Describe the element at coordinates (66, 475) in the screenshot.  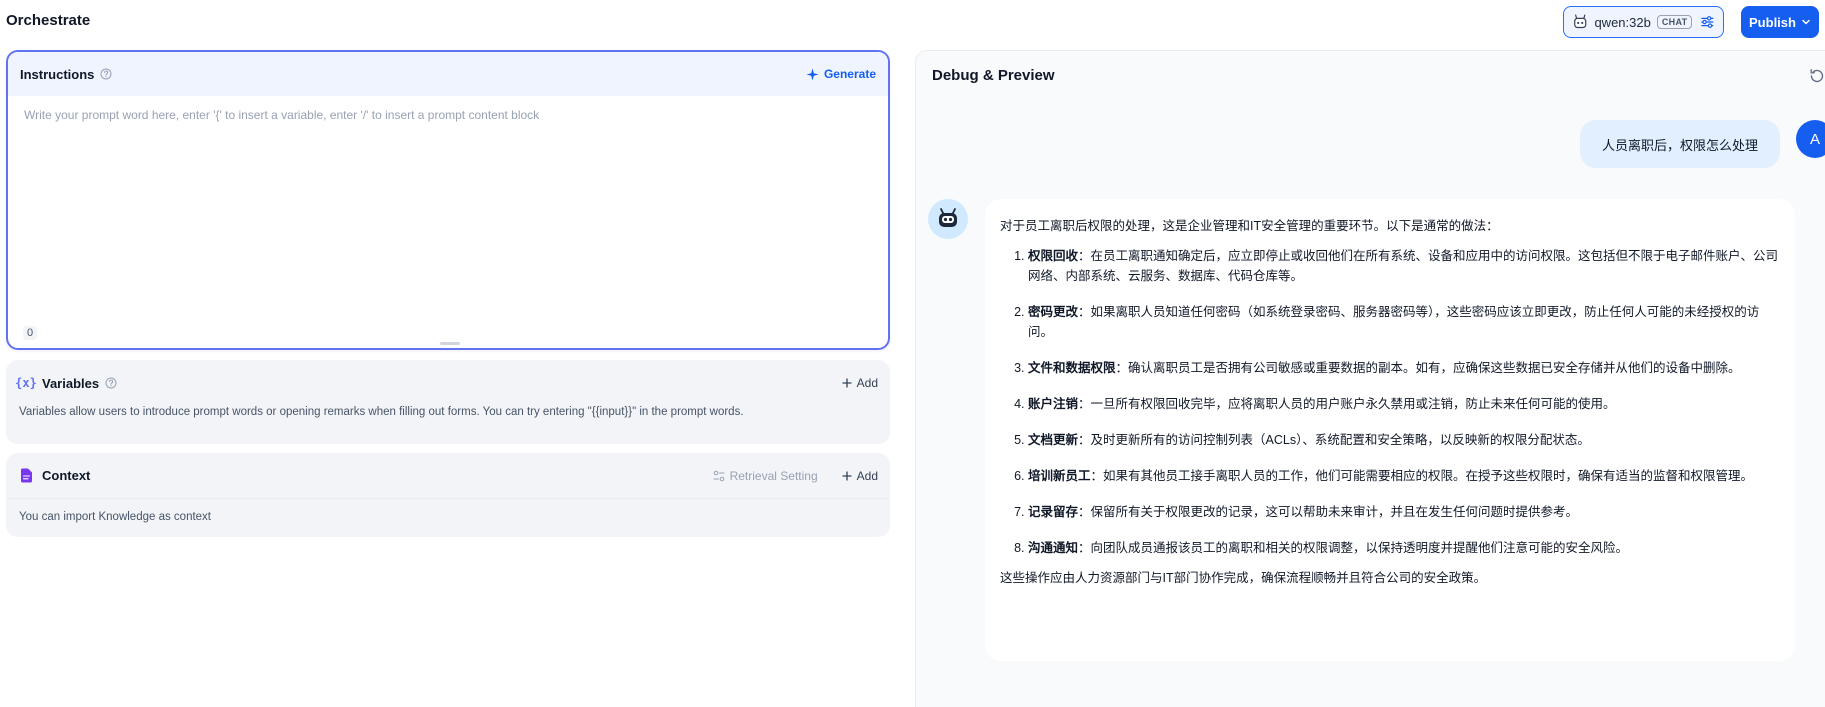
I see `context-title: Context` at that location.